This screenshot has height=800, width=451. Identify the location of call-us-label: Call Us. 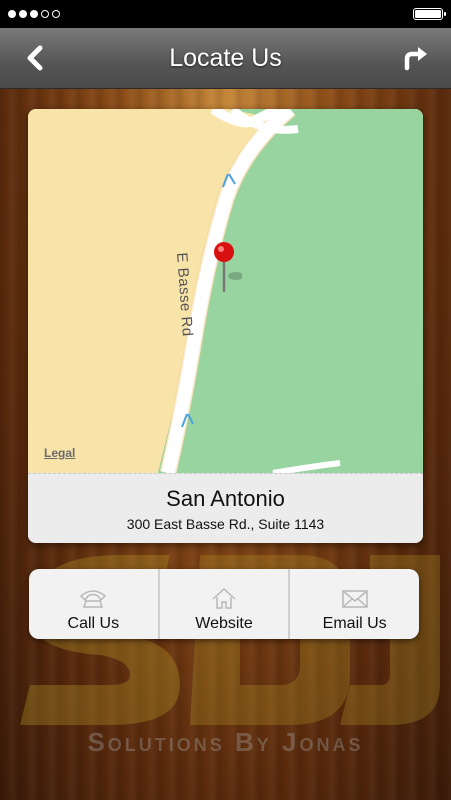
(93, 623).